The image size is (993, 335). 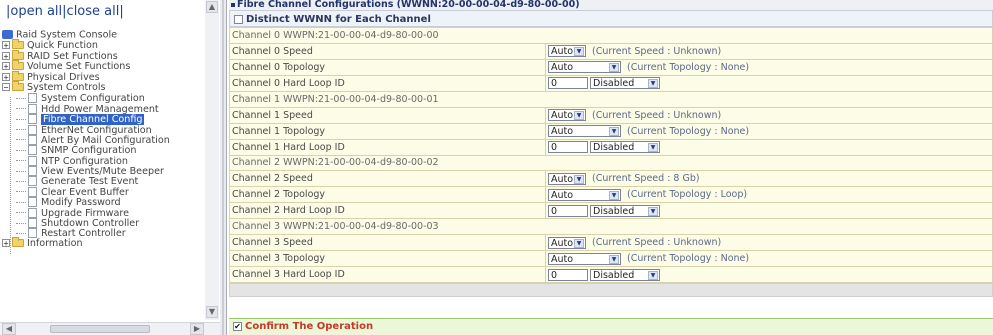 I want to click on tree-item-alert-by-mail: Alert By Mail Configuration, so click(x=107, y=140).